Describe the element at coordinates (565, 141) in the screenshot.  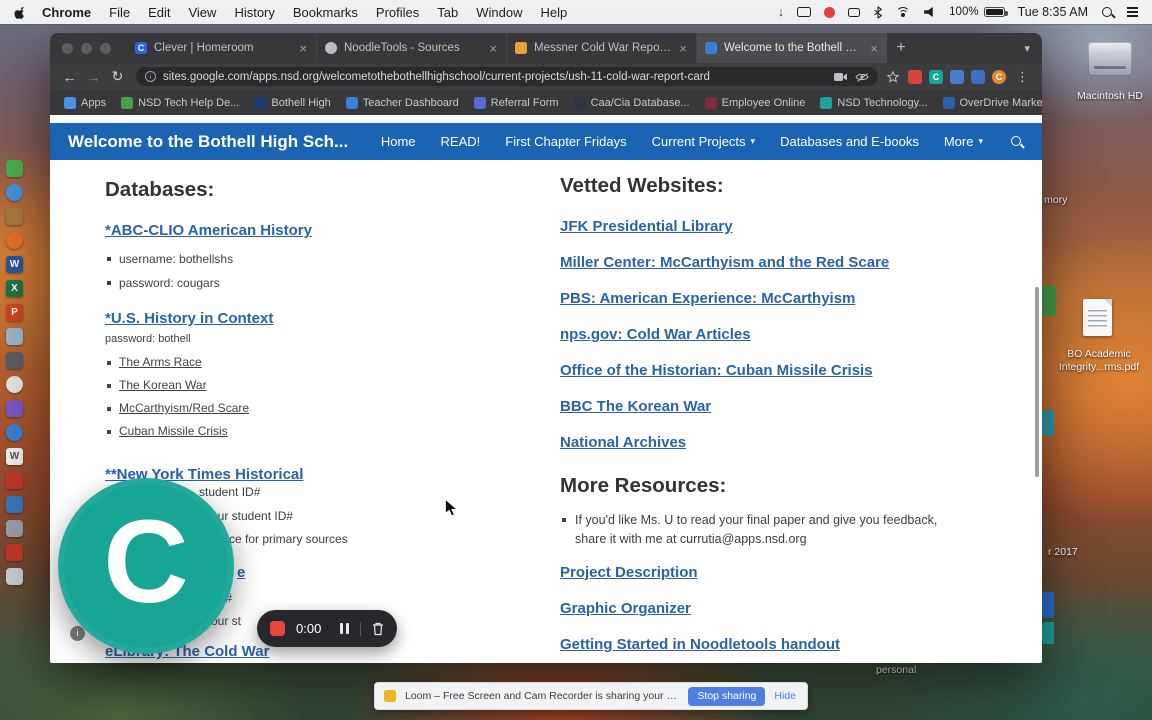
I see `nav-first-chapter-fridays: First Chapter Fridays` at that location.